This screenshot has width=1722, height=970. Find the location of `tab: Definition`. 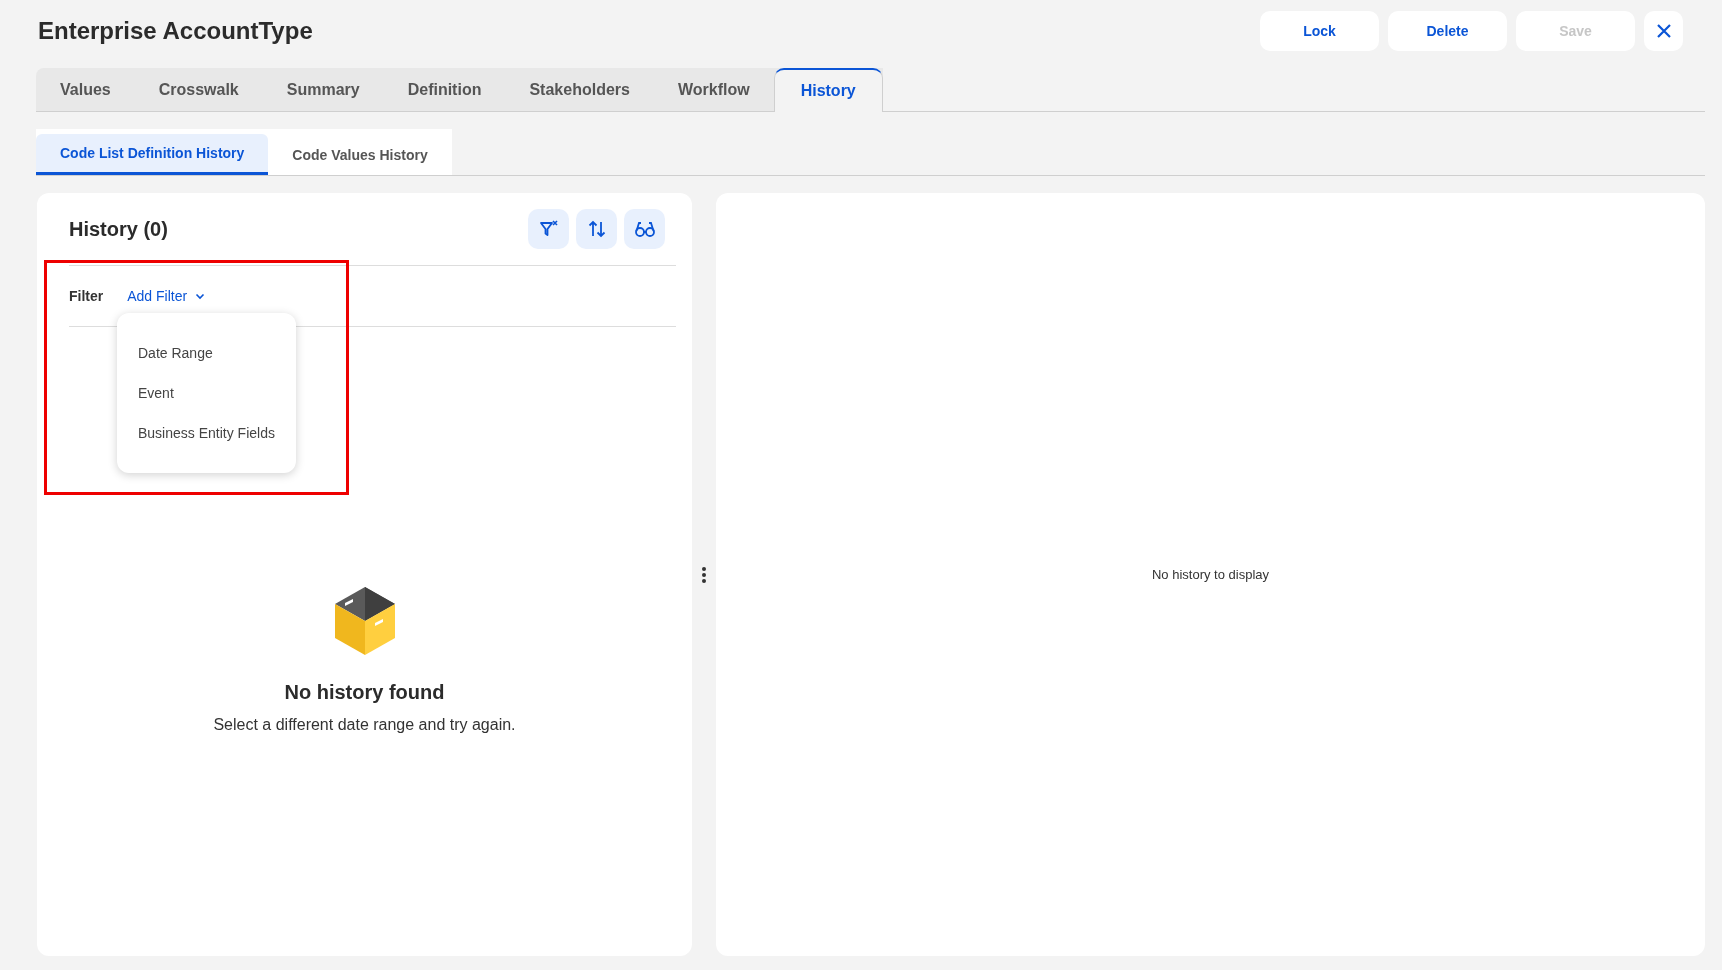

tab: Definition is located at coordinates (444, 89).